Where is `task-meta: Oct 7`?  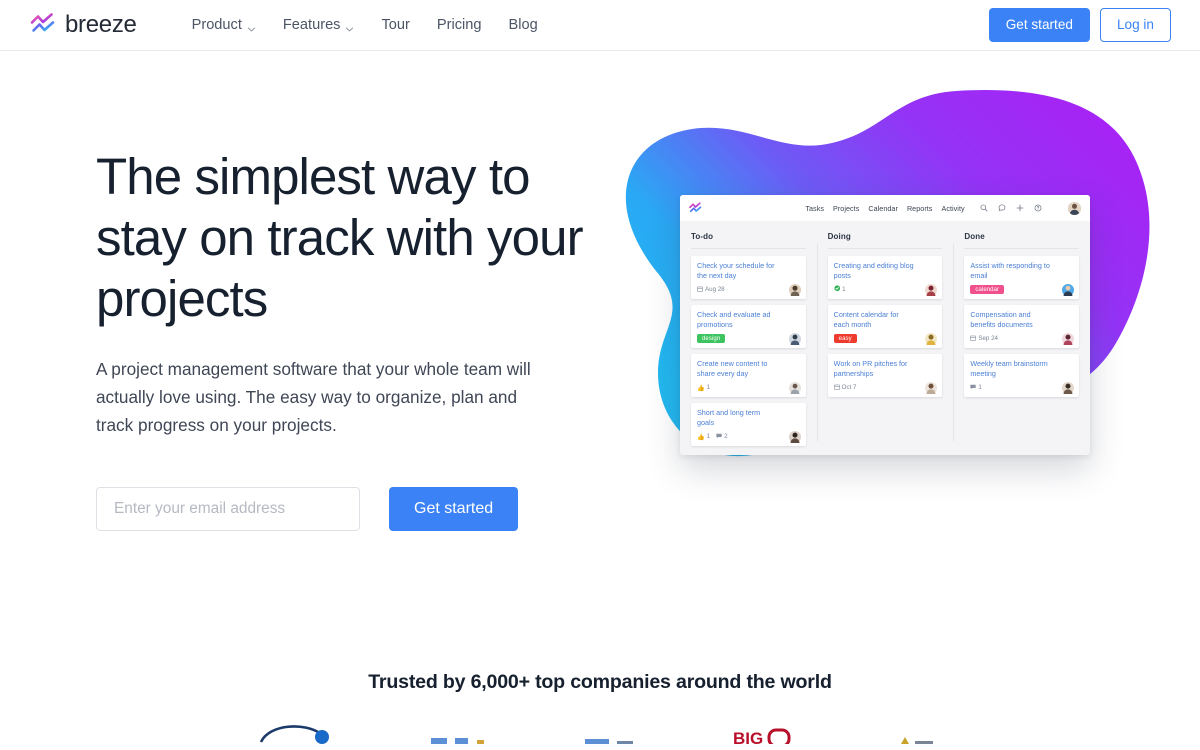
task-meta: Oct 7 is located at coordinates (885, 387).